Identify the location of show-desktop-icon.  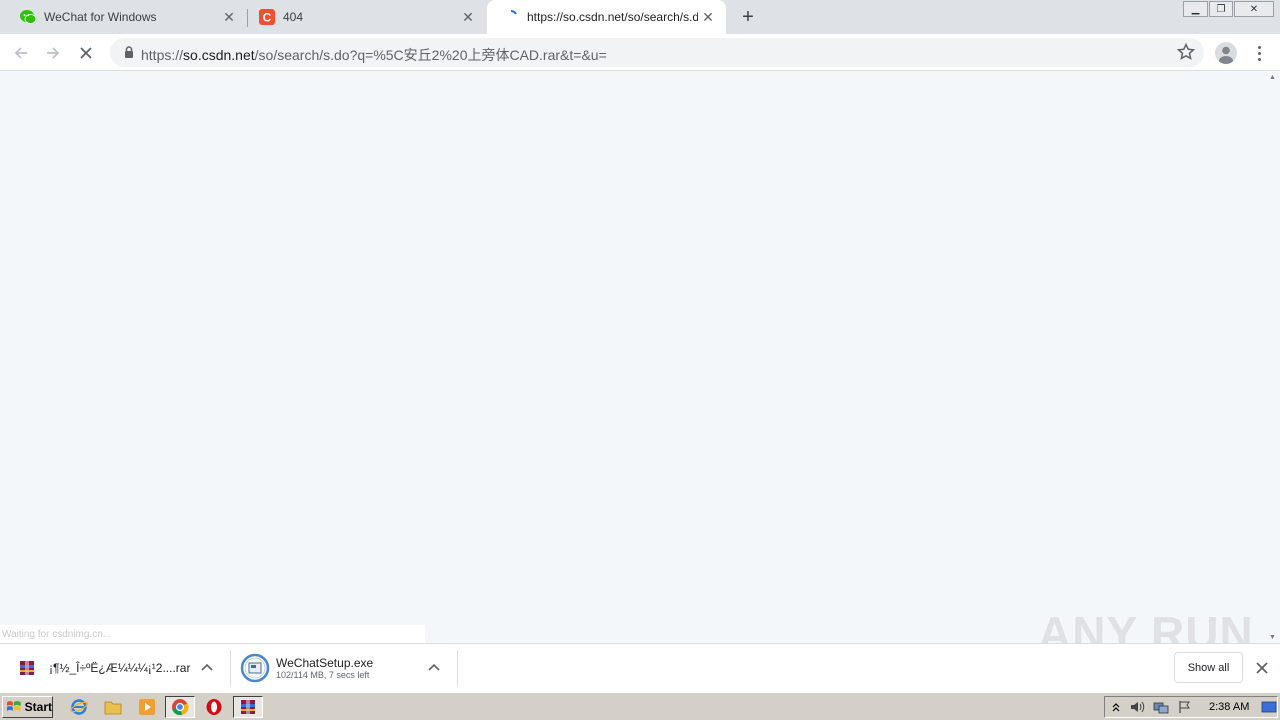
(1269, 707).